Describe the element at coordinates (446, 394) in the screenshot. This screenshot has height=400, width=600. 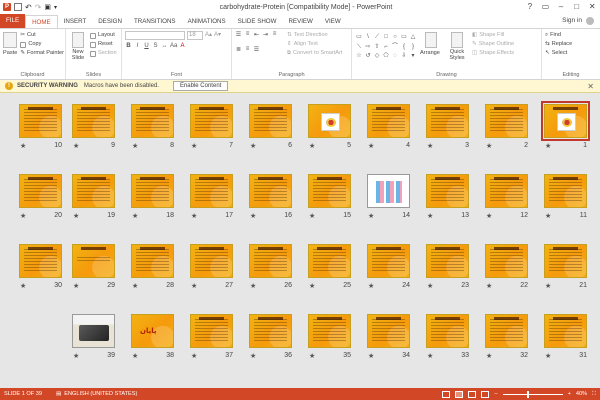
I see `normal-view-icon` at that location.